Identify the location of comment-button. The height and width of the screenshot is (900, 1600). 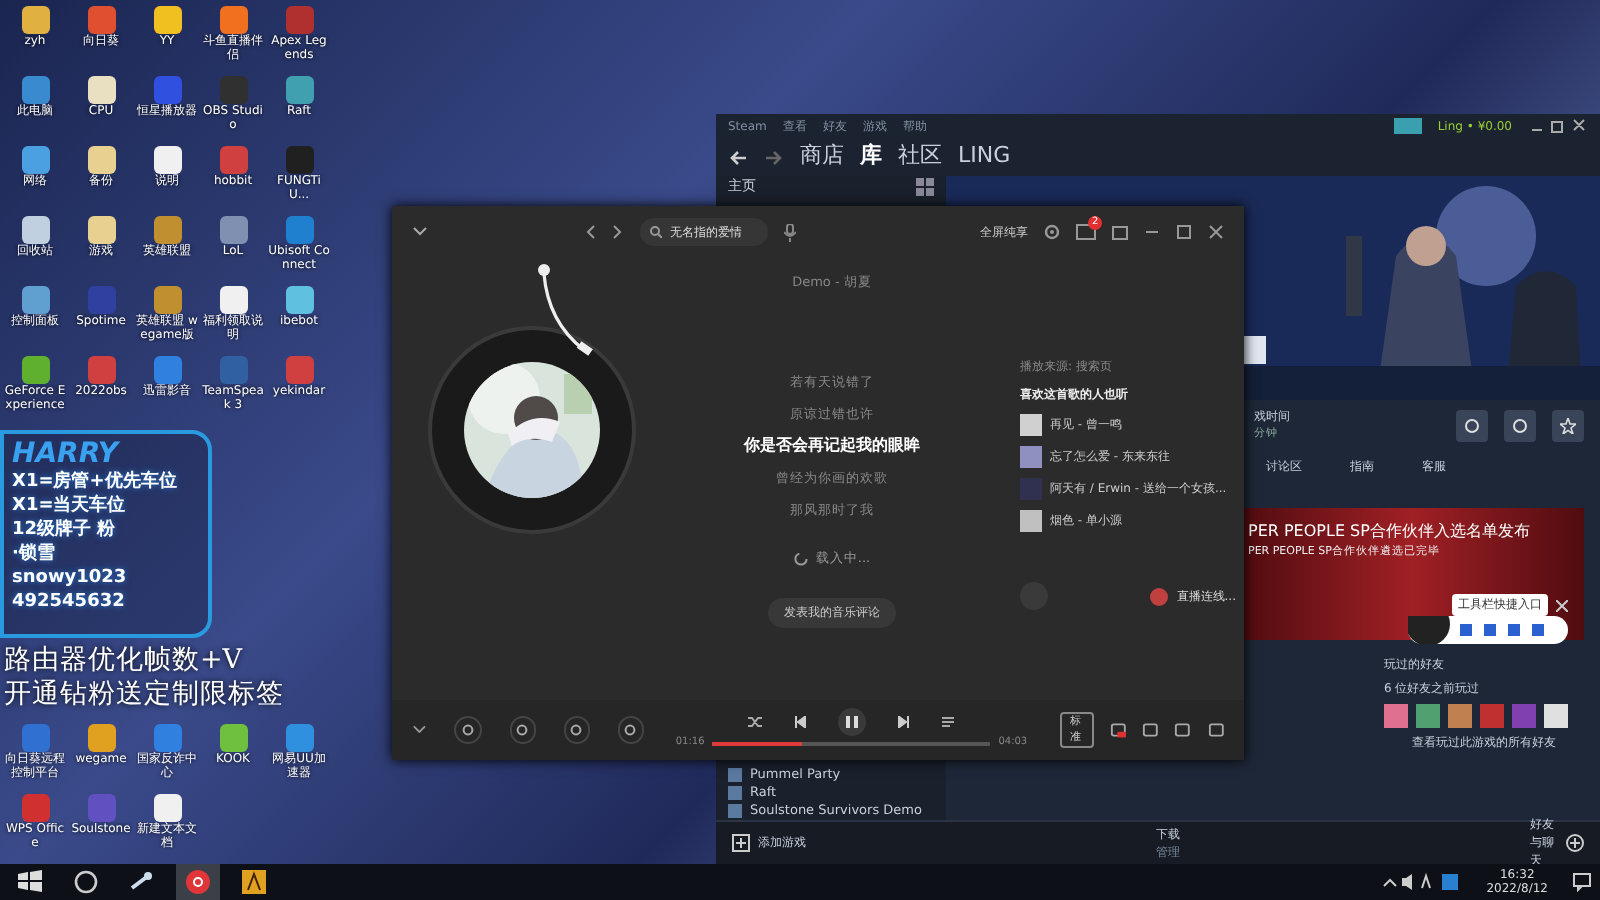
(630, 730).